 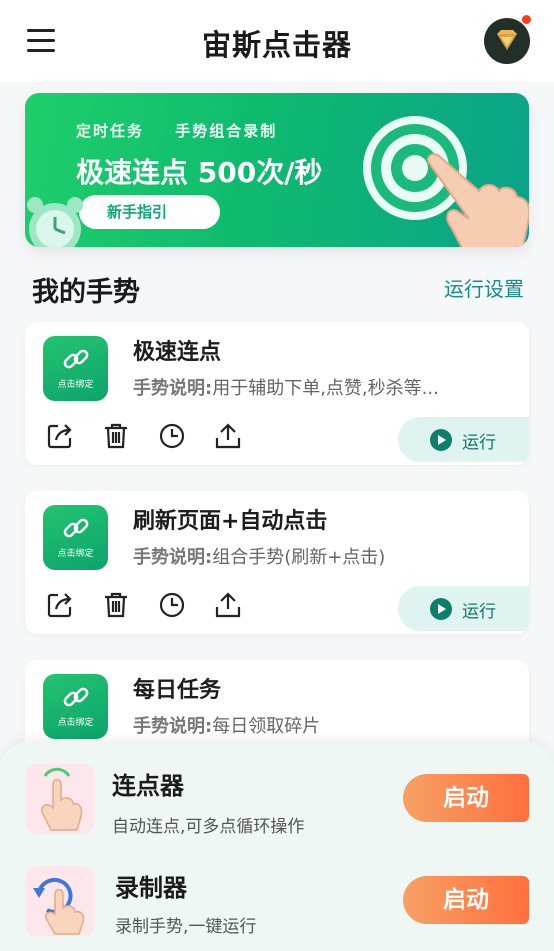 I want to click on app-header: 宙斯点击器, so click(x=277, y=41).